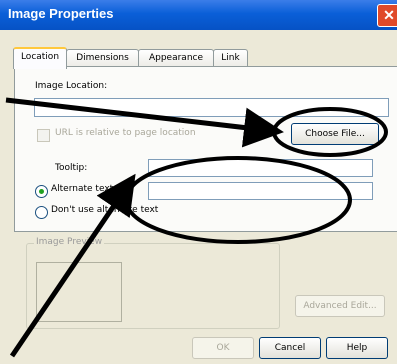  I want to click on url-relative-checkbox, so click(43, 135).